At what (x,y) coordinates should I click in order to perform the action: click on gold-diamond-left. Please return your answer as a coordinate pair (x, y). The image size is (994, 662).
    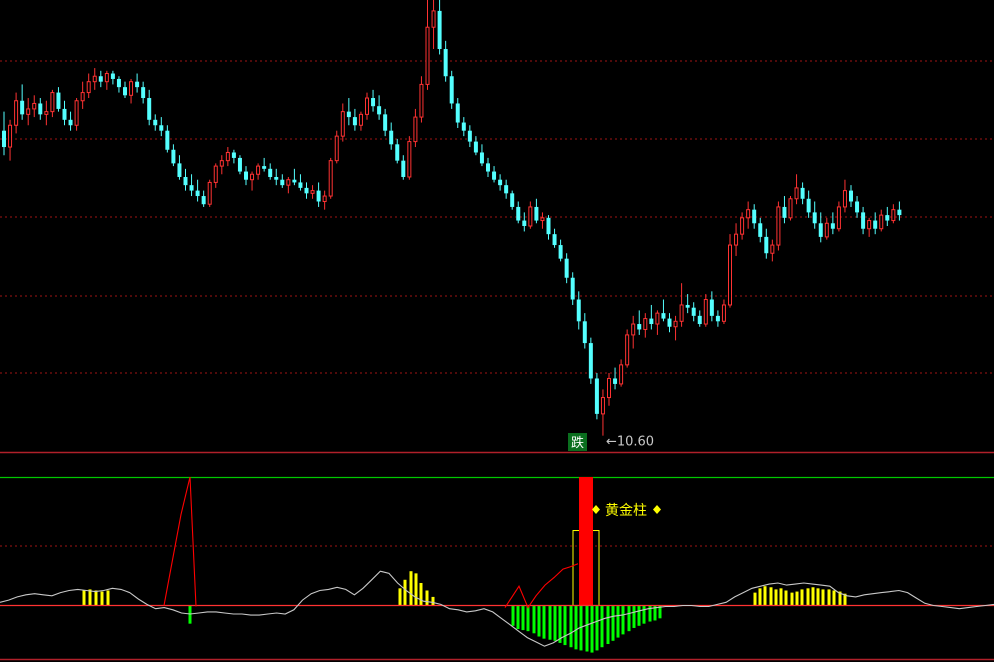
    Looking at the image, I should click on (596, 509).